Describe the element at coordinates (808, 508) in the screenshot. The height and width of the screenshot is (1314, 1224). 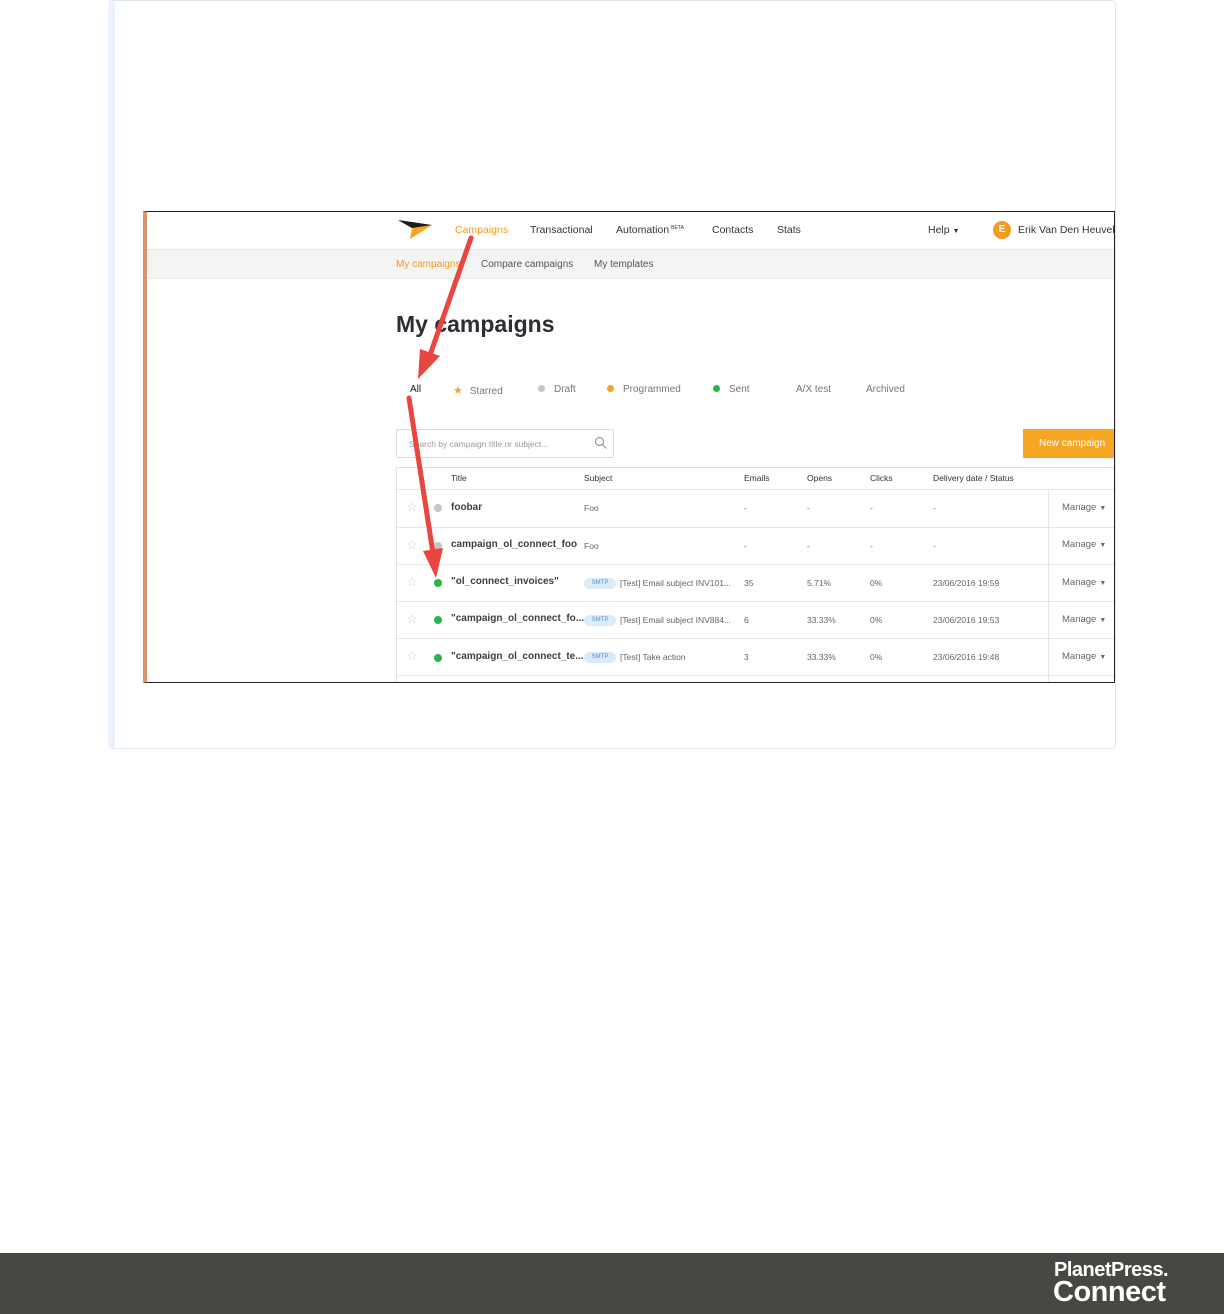
I see `campaign-opens: -` at that location.